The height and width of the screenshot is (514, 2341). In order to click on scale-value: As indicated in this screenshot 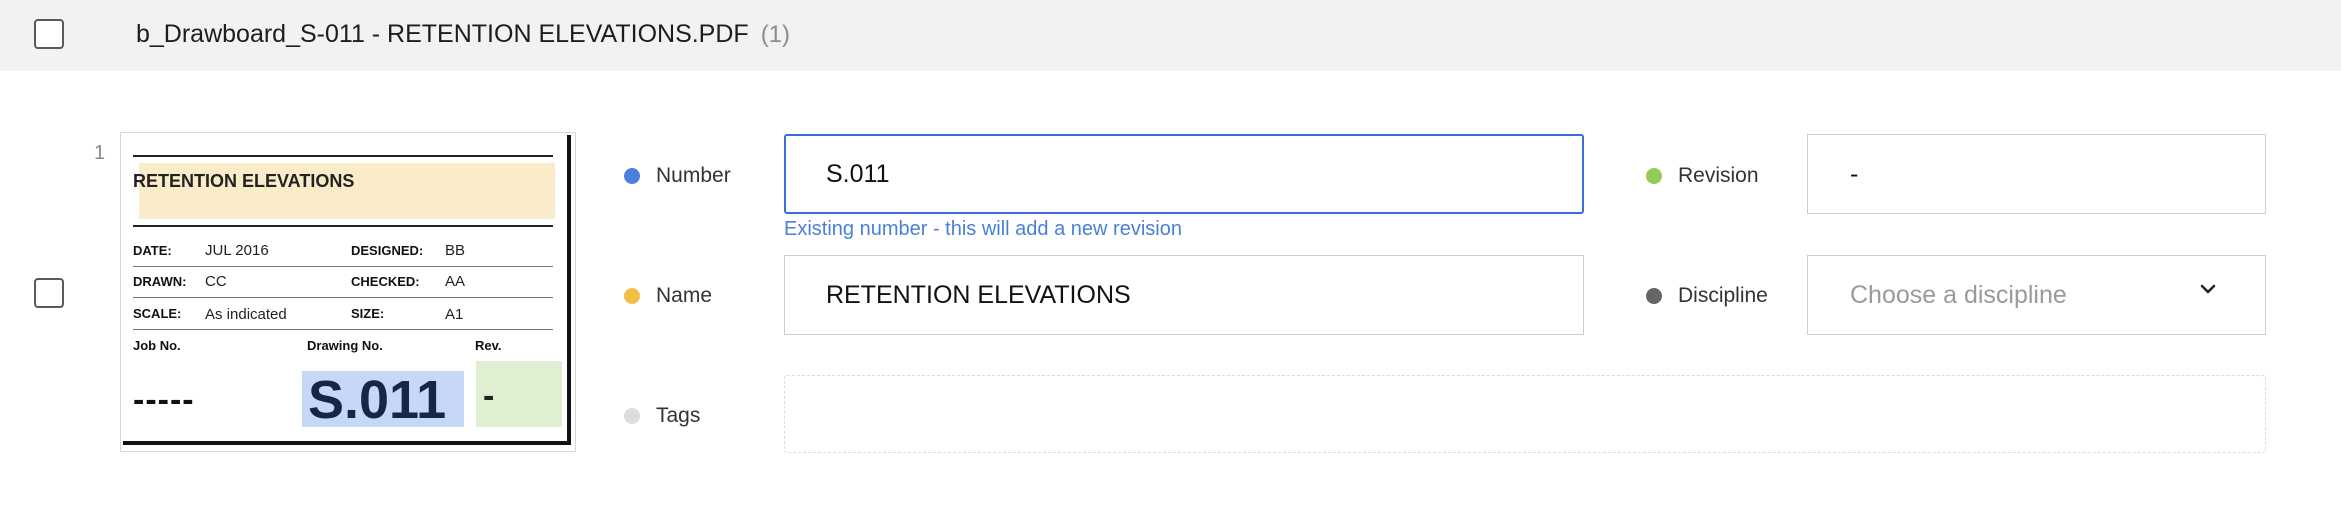, I will do `click(246, 314)`.